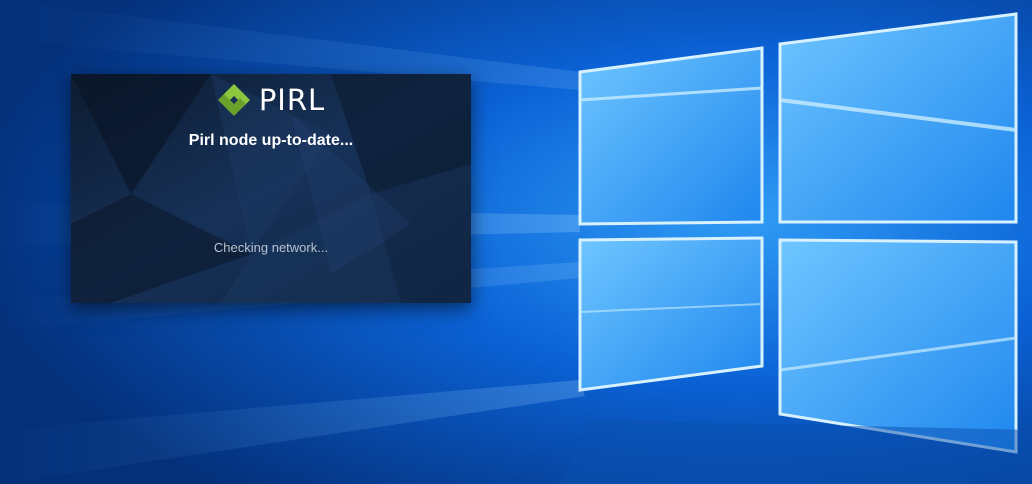 The width and height of the screenshot is (1032, 484). Describe the element at coordinates (292, 100) in the screenshot. I see `app-name: PIRL` at that location.